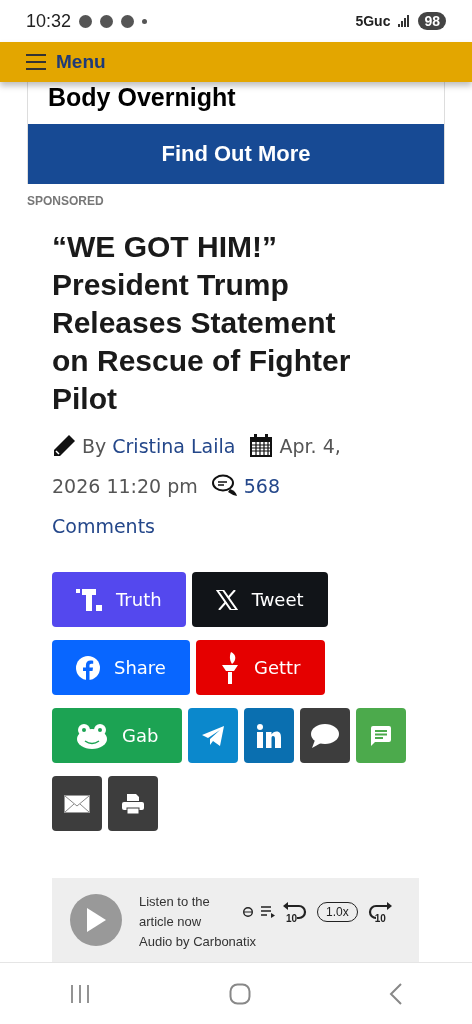  What do you see at coordinates (310, 446) in the screenshot?
I see `publish-date: Apr. 4,` at bounding box center [310, 446].